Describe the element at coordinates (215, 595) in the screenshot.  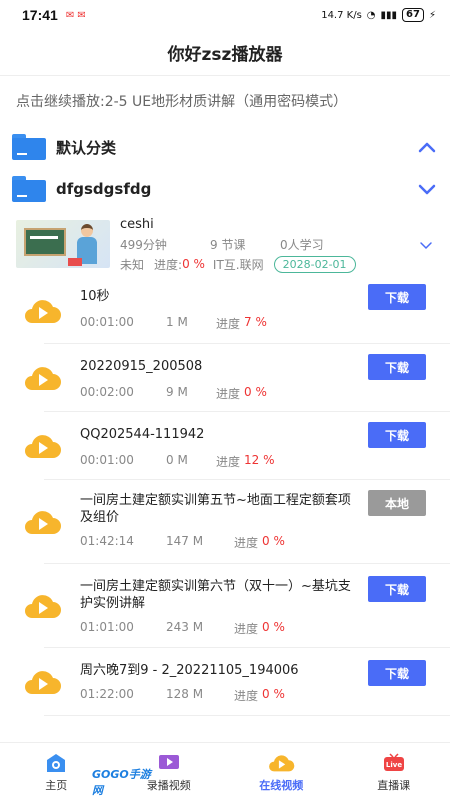
I see `lesson-title: 一间房土建定额实训第六节（双十一）~基坑支护实例讲解` at that location.